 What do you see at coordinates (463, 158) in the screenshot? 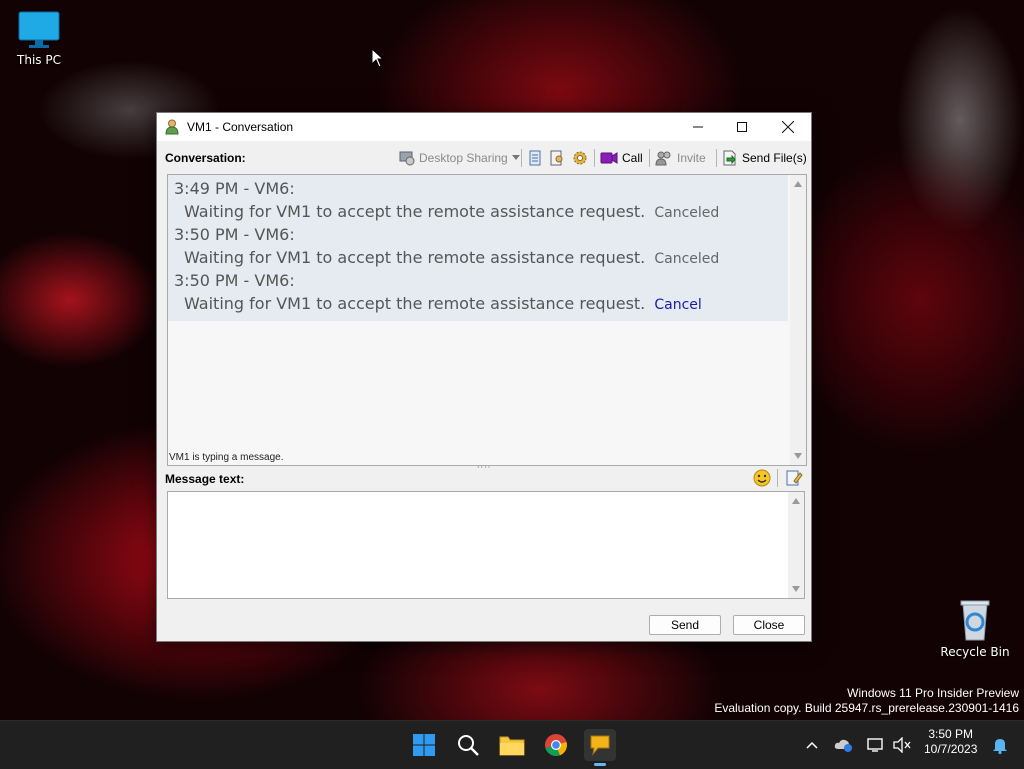
I see `desktop-sharing-label: Desktop Sharing` at bounding box center [463, 158].